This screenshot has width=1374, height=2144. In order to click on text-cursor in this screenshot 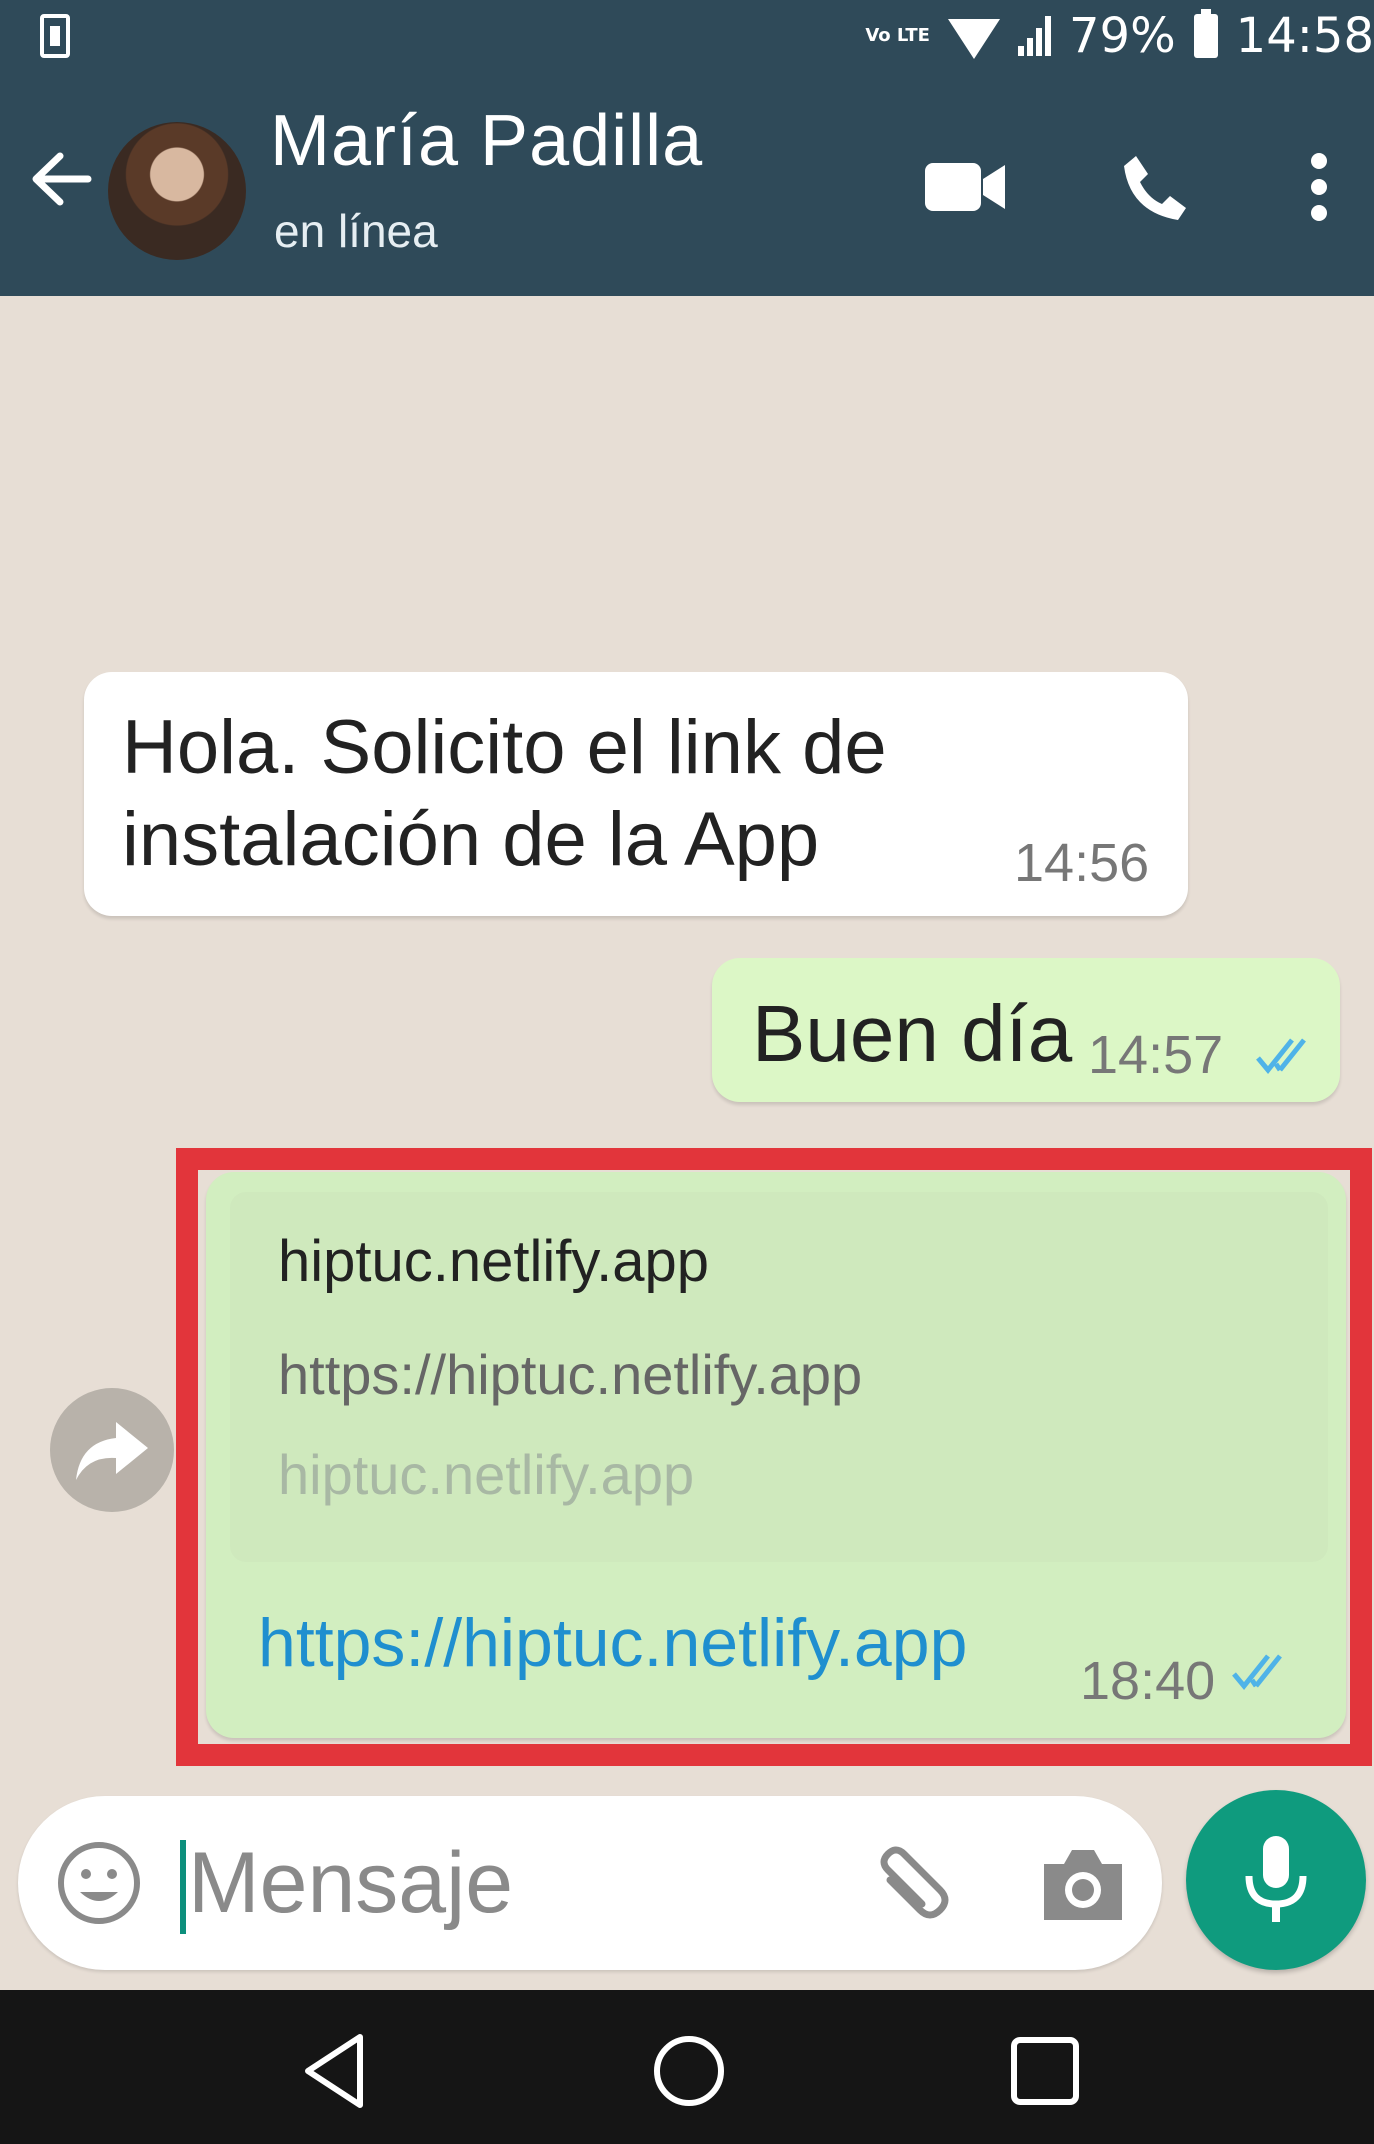, I will do `click(183, 1887)`.